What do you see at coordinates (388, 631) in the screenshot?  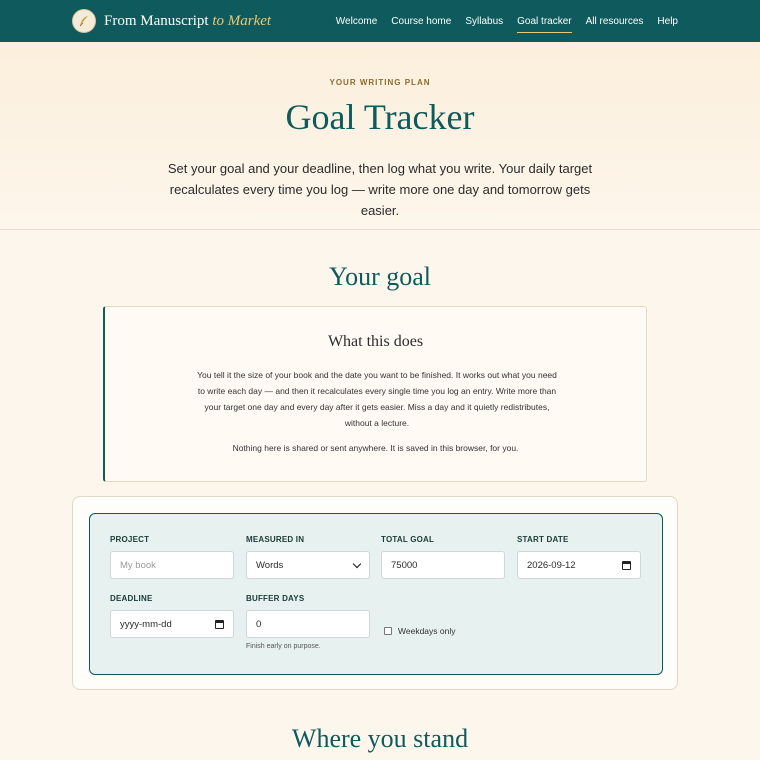 I see `weekdays-only-checkbox` at bounding box center [388, 631].